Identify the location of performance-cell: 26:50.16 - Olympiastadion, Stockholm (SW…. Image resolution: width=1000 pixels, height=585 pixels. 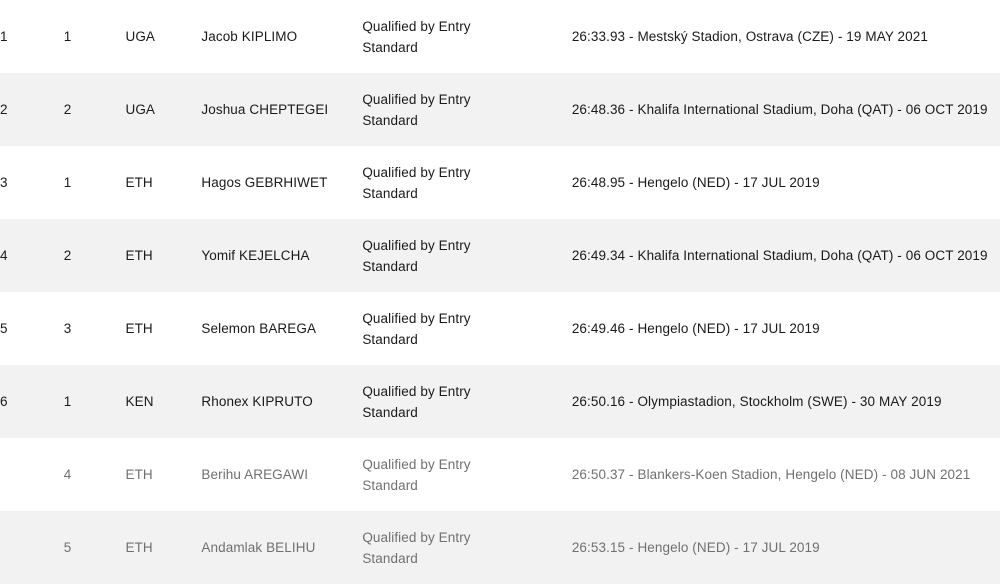
(786, 401).